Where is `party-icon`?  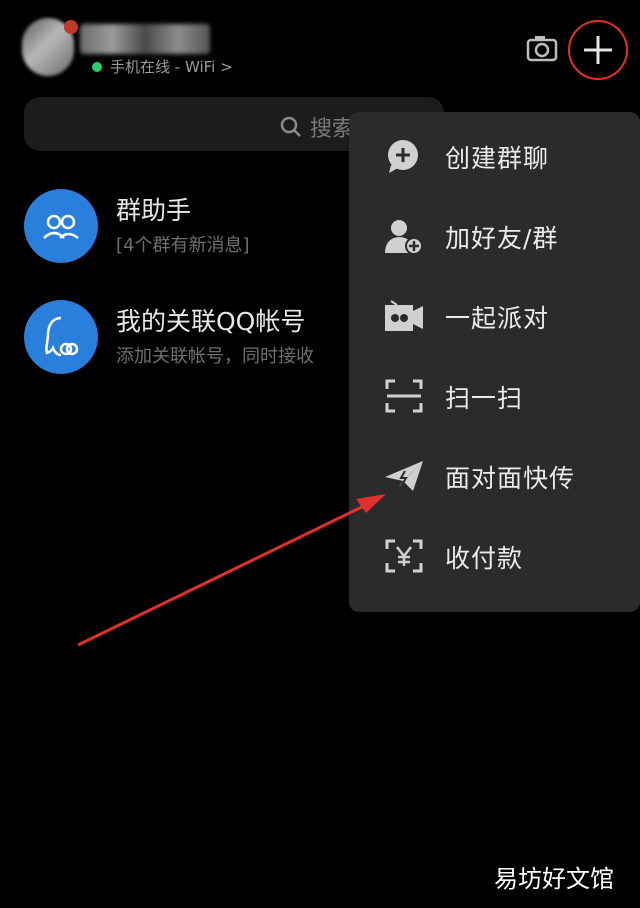
party-icon is located at coordinates (404, 315).